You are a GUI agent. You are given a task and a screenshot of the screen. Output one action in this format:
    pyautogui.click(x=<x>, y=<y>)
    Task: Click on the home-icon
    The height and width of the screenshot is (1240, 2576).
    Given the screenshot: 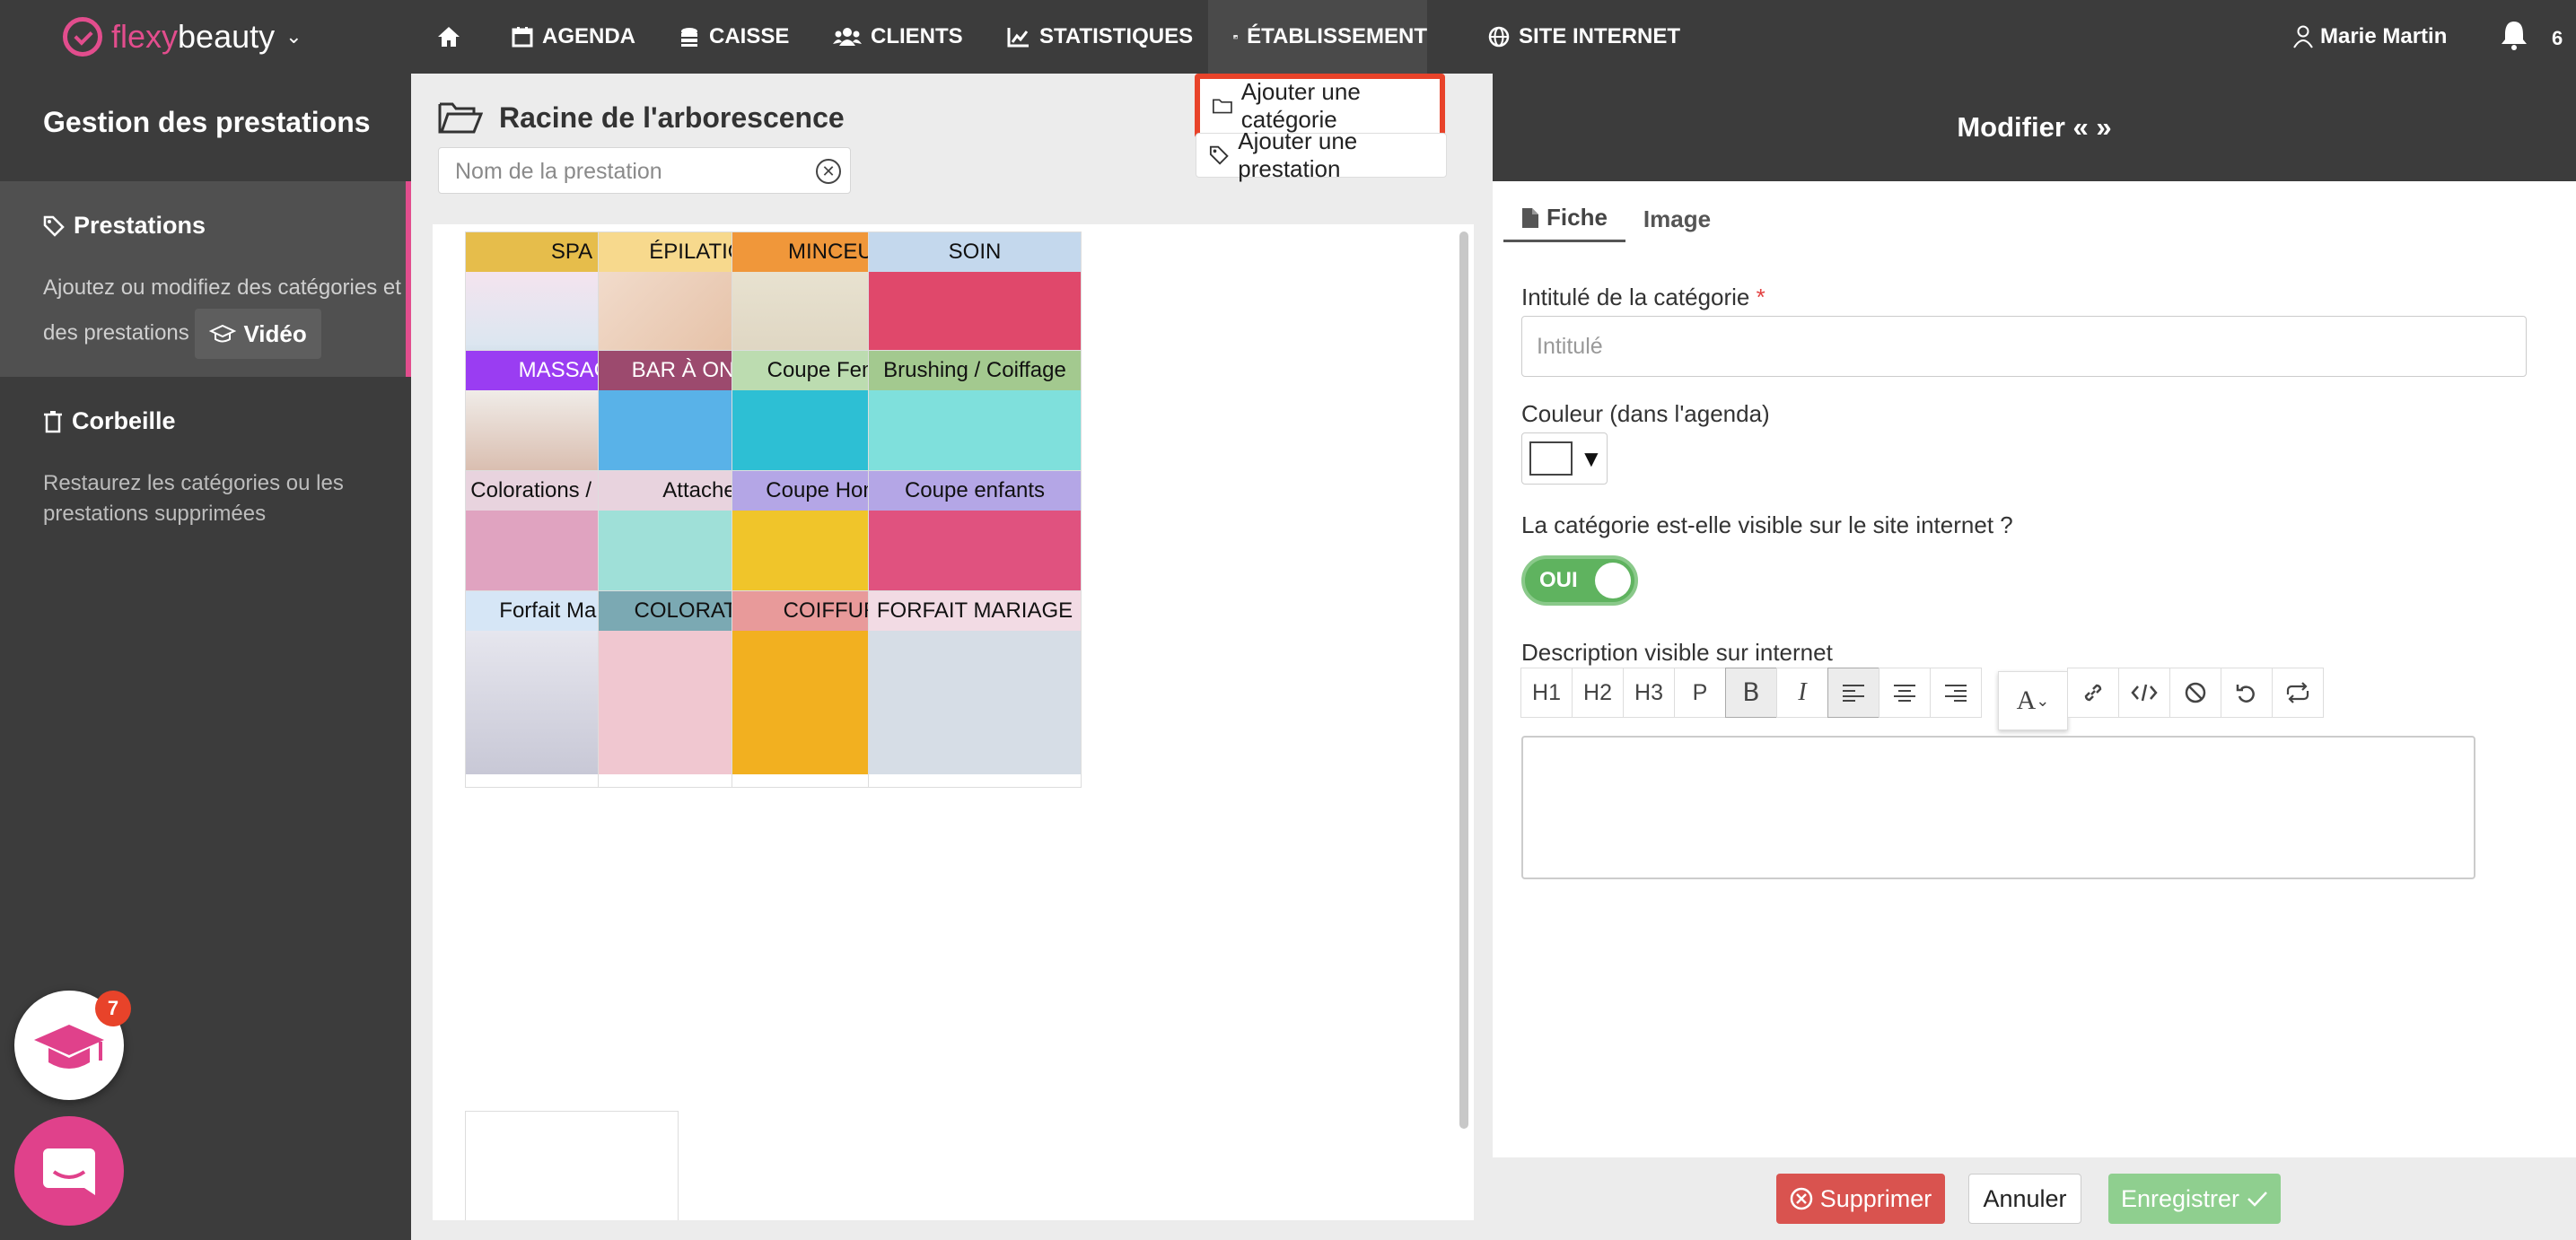 What is the action you would take?
    pyautogui.click(x=449, y=37)
    